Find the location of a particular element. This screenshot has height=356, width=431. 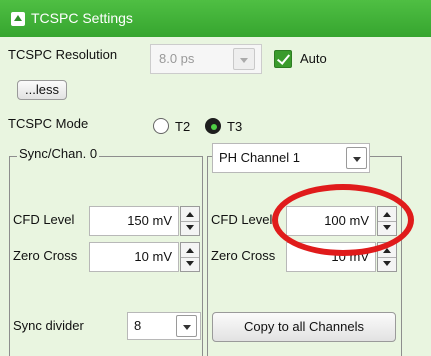

sync-zero-input: 10 mV is located at coordinates (134, 257).